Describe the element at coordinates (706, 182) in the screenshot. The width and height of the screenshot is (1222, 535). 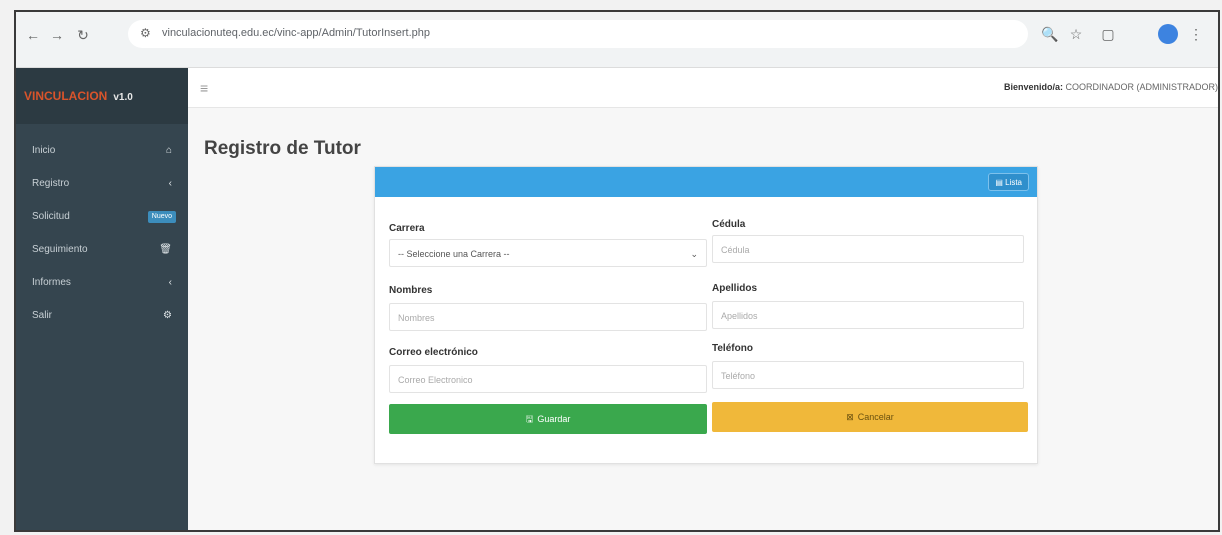
I see `card-header: ▤ Lista` at that location.